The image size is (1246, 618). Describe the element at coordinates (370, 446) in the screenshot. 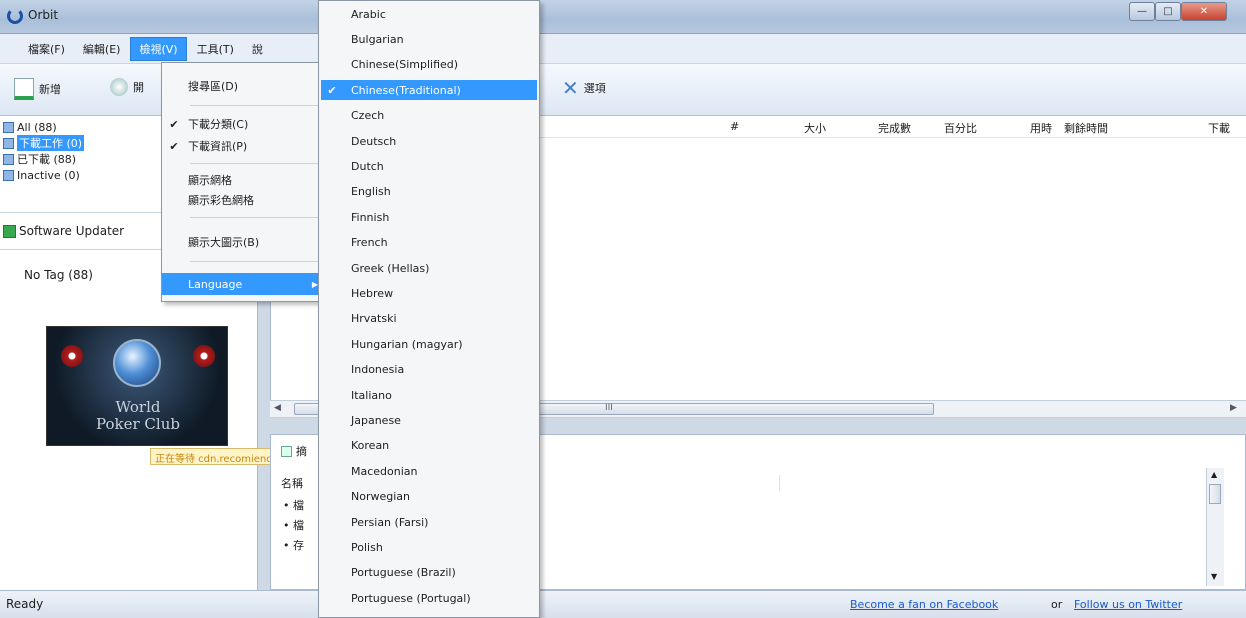

I see `language-label: Korean` at that location.